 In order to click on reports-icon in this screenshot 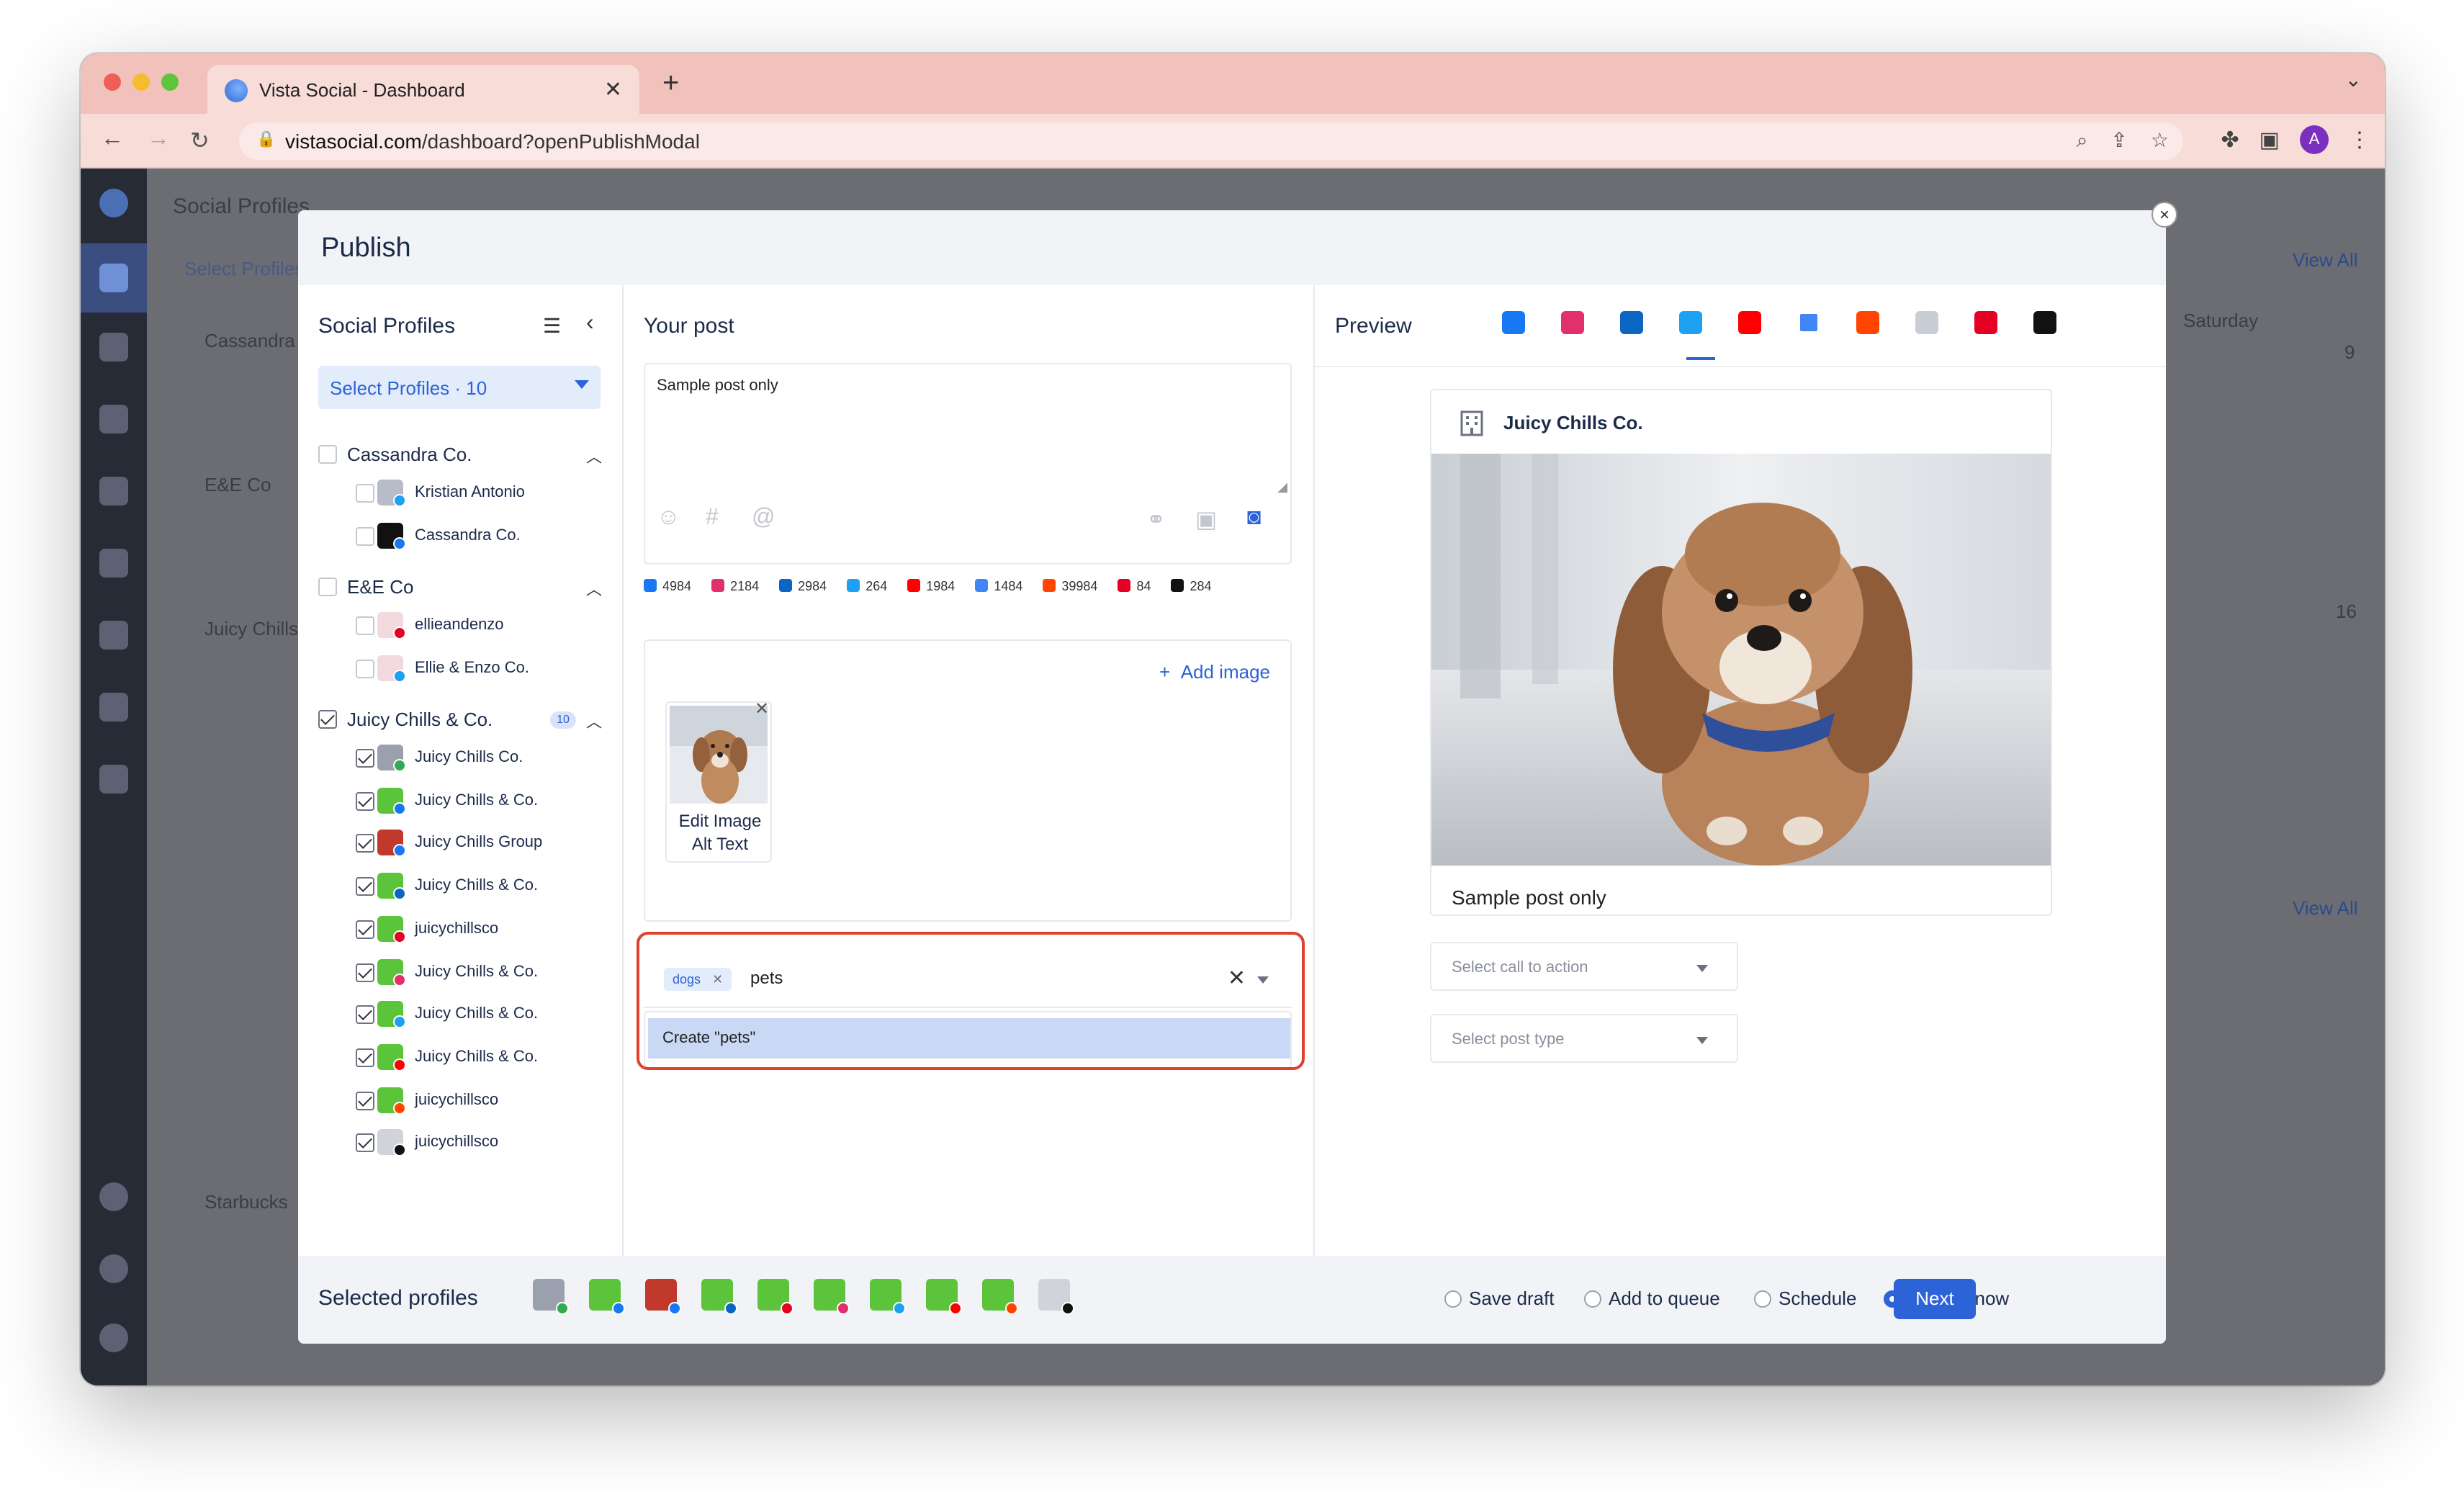, I will do `click(113, 779)`.